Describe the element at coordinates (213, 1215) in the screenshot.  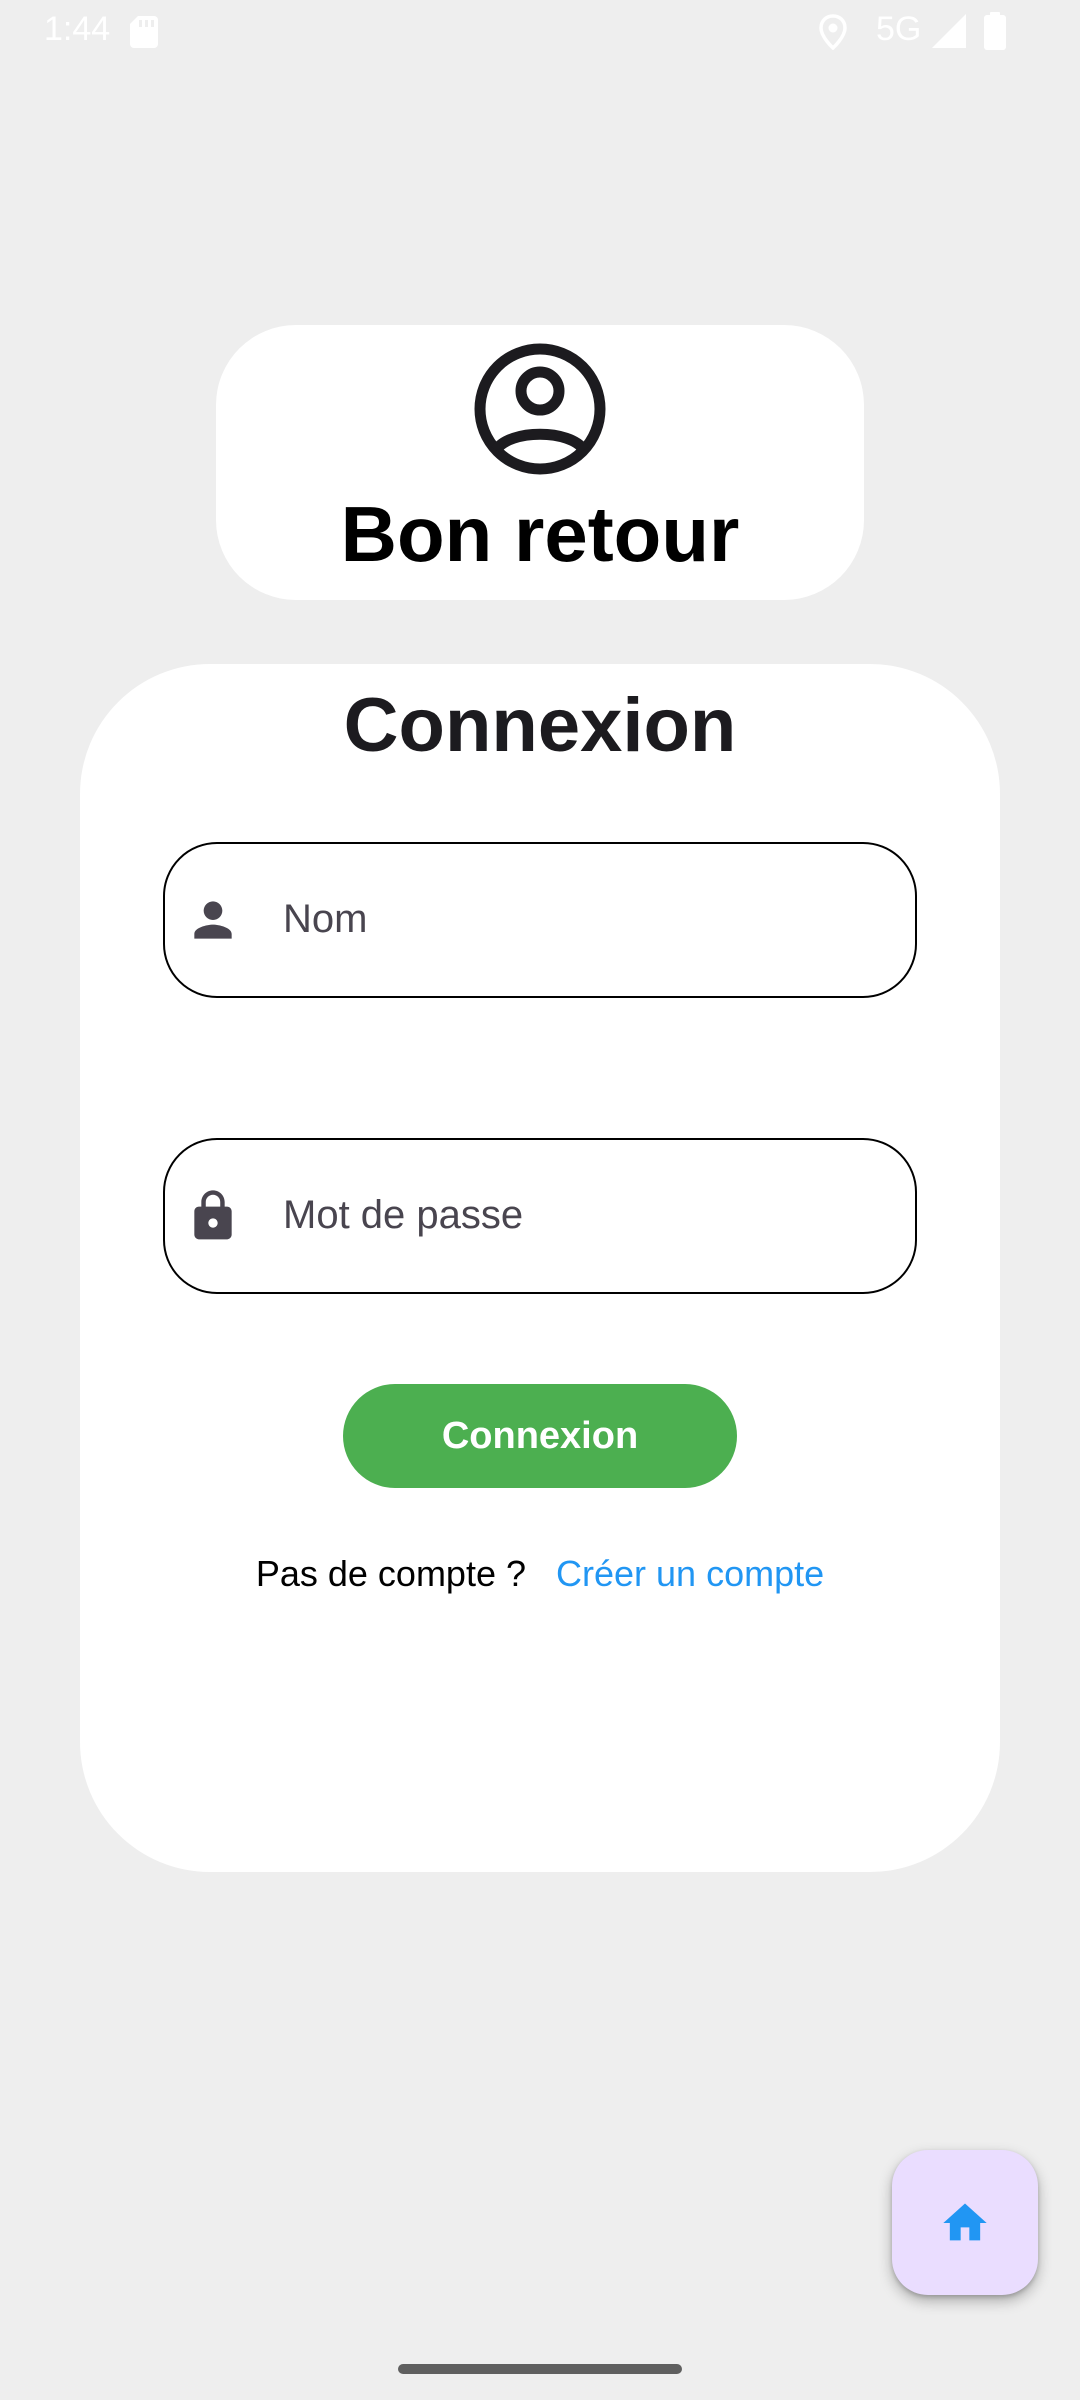
I see `lock-icon` at that location.